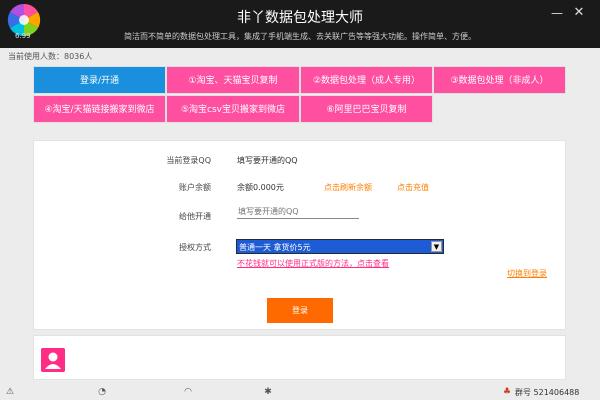 The height and width of the screenshot is (400, 600). What do you see at coordinates (298, 212) in the screenshot?
I see `open-for-qq-input` at bounding box center [298, 212].